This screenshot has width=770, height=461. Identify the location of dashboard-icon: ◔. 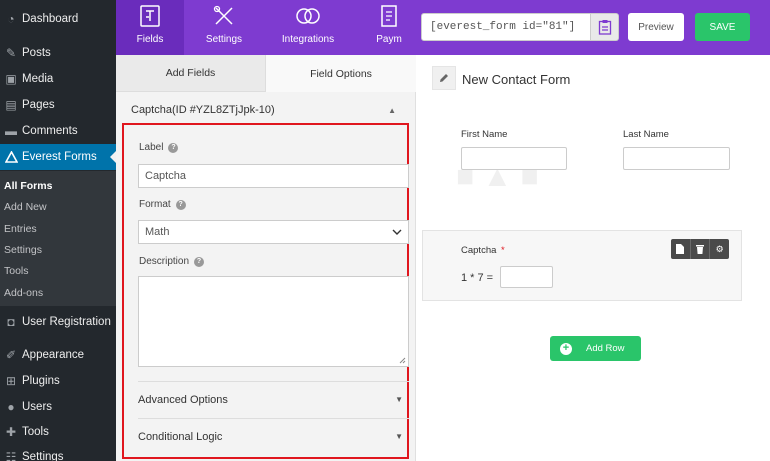
(11, 19).